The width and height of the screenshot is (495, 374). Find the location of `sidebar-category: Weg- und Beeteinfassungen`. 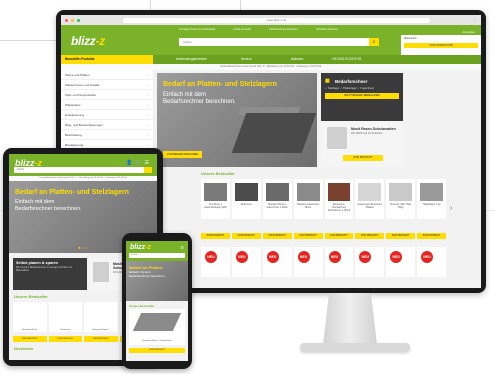

sidebar-category: Weg- und Beeteinfassungen is located at coordinates (107, 125).